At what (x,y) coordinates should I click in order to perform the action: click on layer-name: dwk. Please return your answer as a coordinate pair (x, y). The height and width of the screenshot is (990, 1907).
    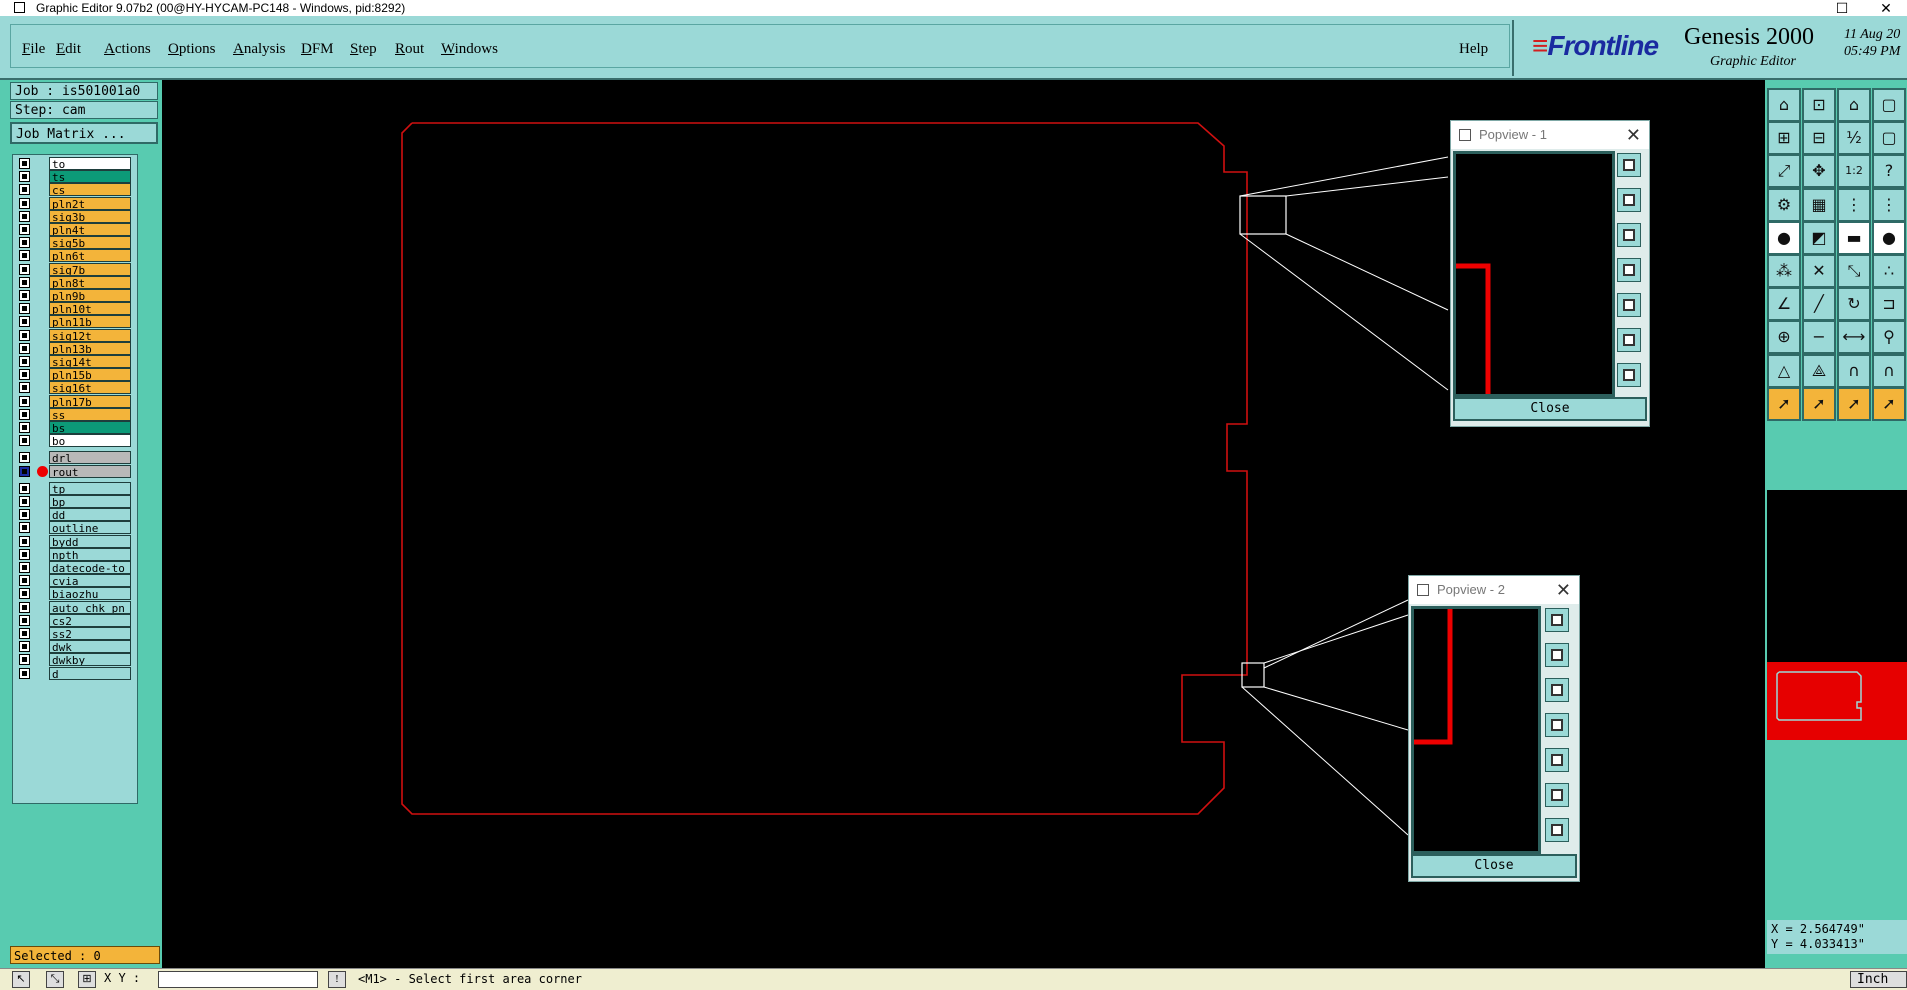
    Looking at the image, I should click on (90, 647).